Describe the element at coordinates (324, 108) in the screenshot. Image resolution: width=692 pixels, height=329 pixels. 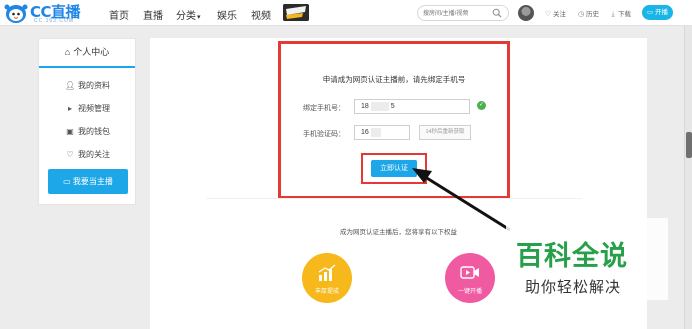
I see `phone-label: 绑定手机号：` at that location.